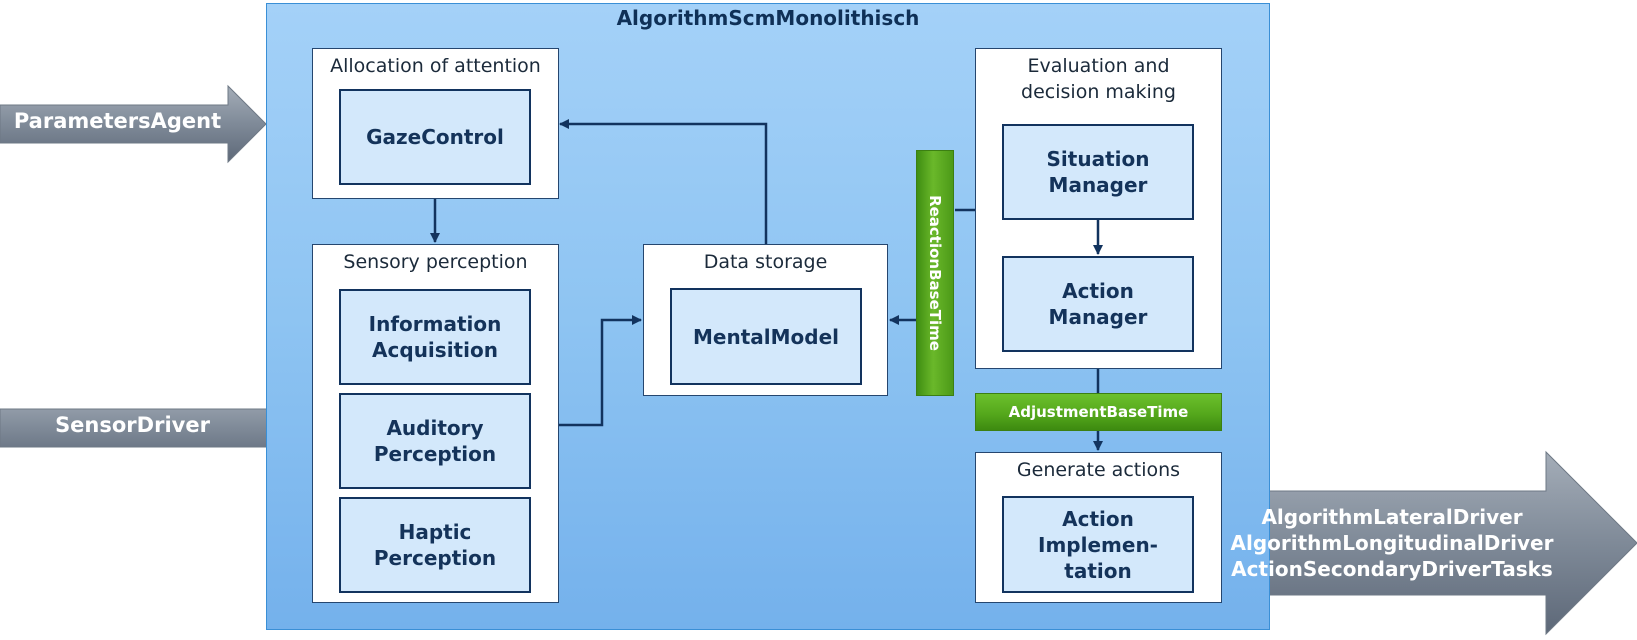 The image size is (1637, 640). I want to click on connector-perception-to-storage, so click(600, 371).